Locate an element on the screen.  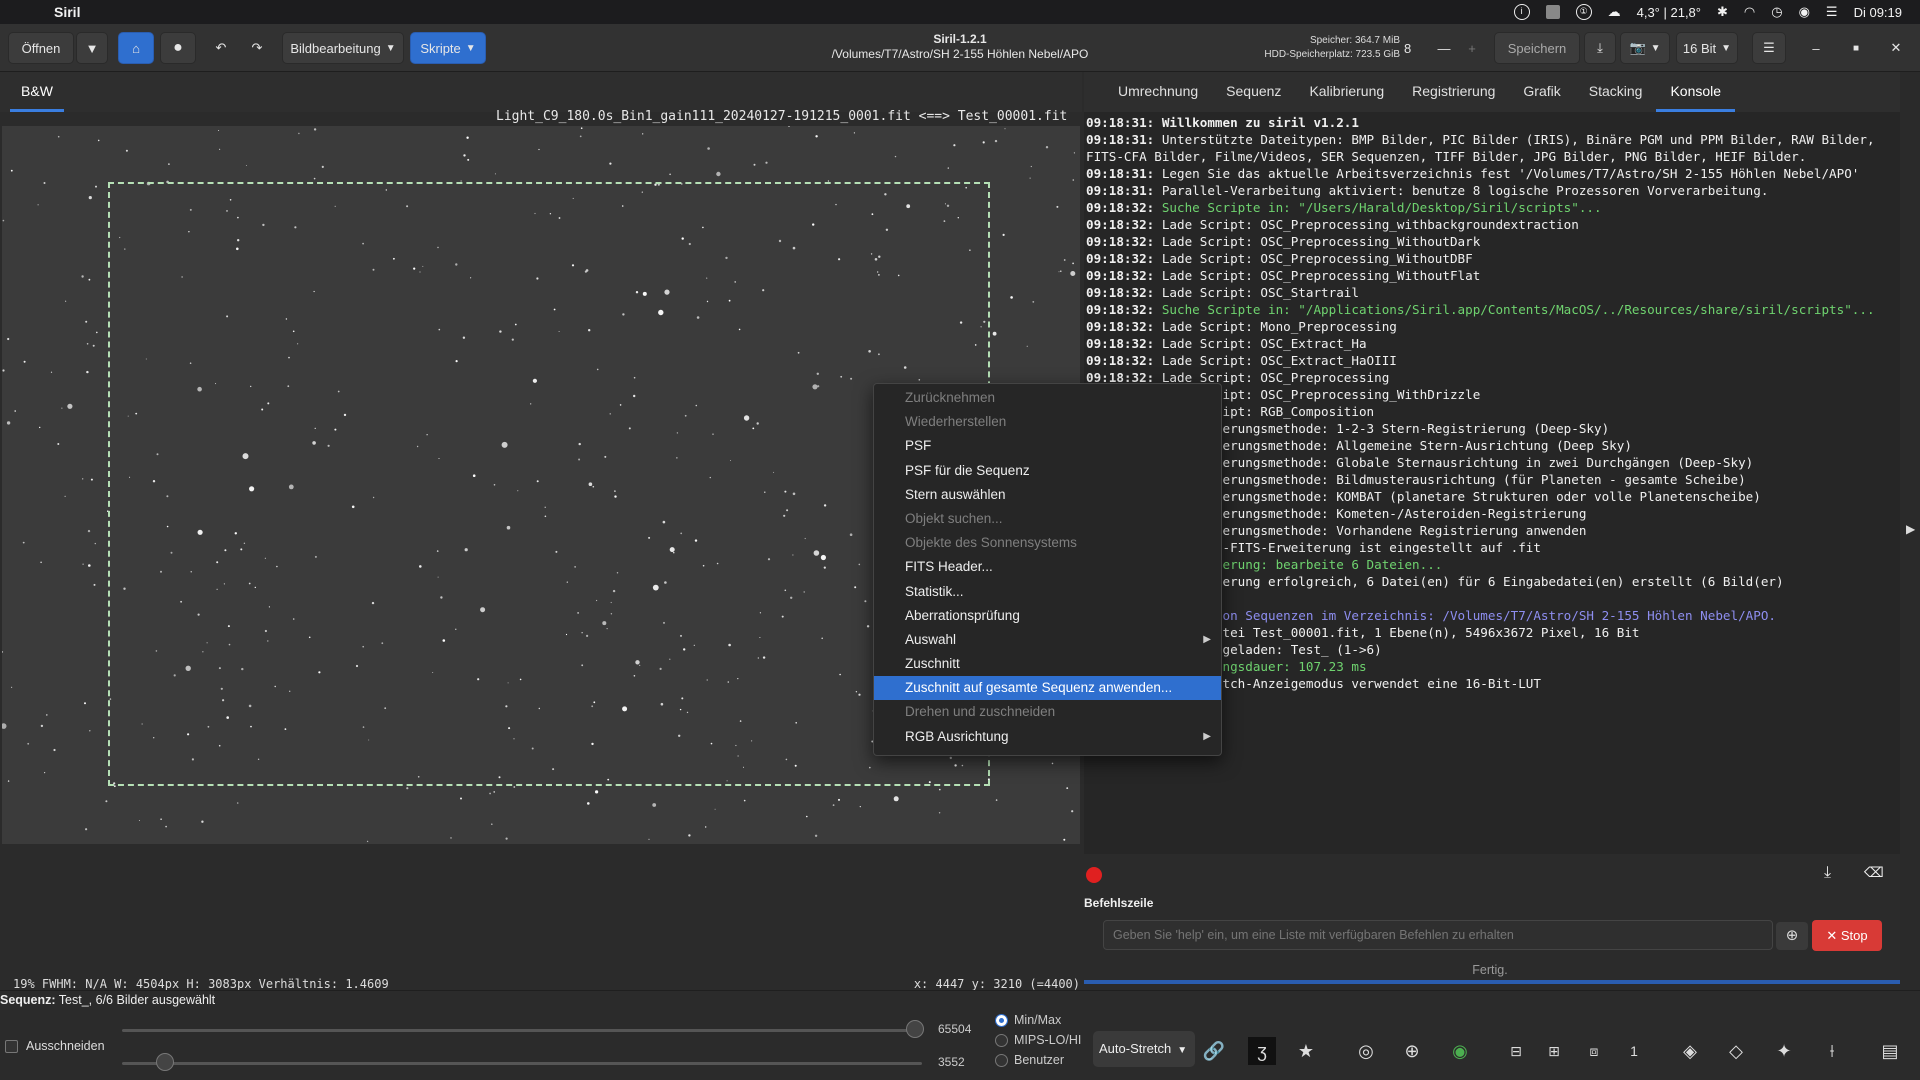
console-timestamp: 09:18:32: is located at coordinates (1120, 224).